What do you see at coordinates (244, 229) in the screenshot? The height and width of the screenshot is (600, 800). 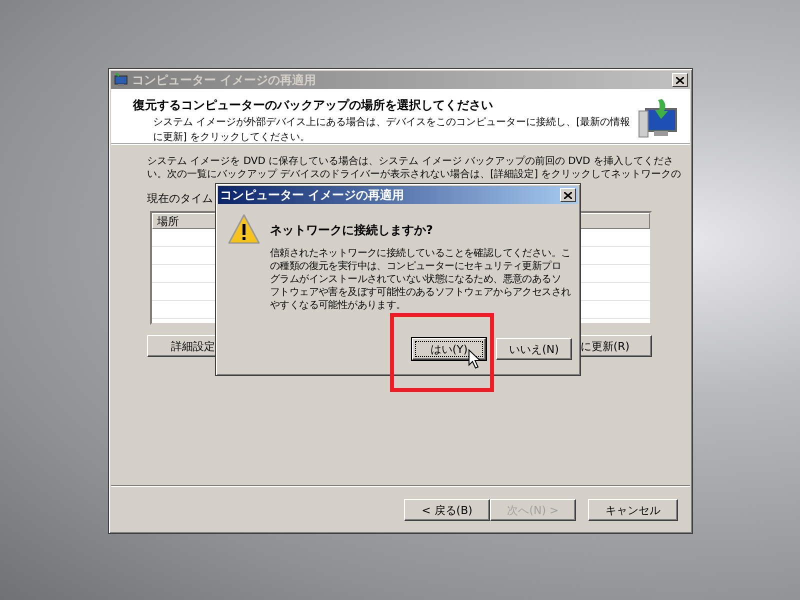 I see `warning-icon` at bounding box center [244, 229].